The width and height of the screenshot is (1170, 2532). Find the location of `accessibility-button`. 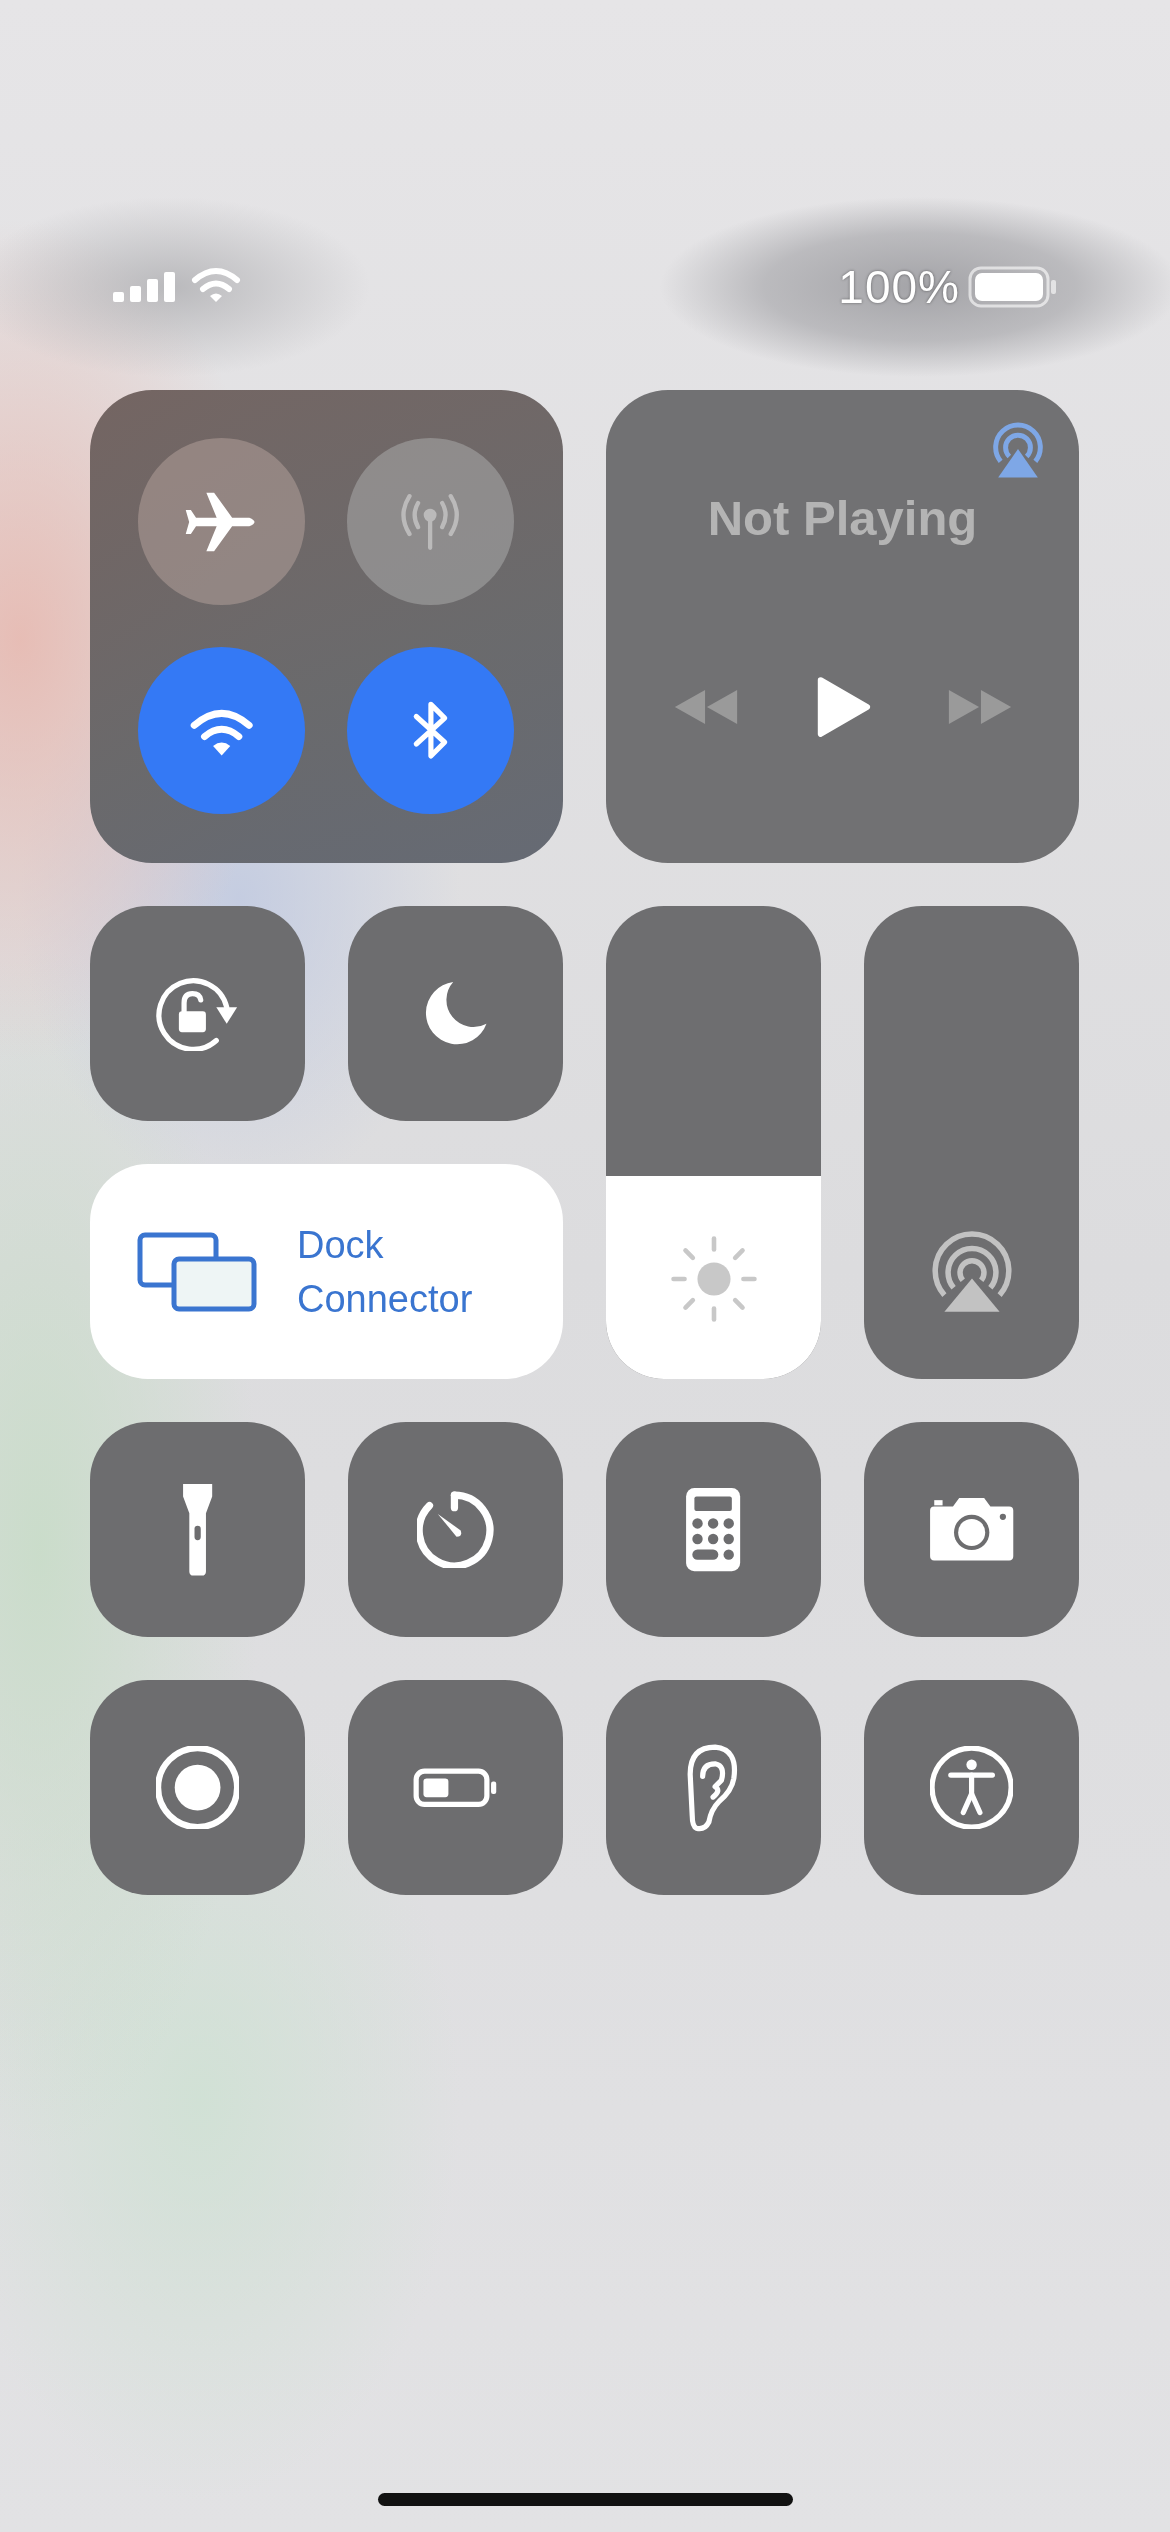

accessibility-button is located at coordinates (971, 1787).